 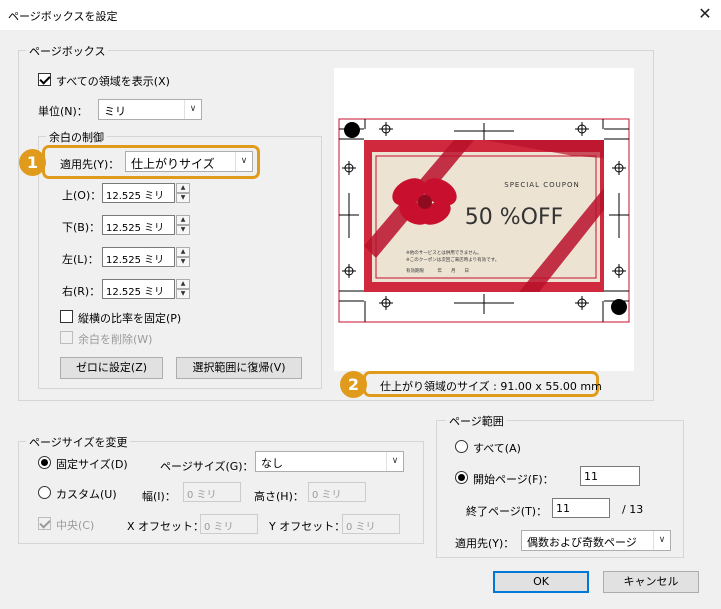 I want to click on left-margin-input: 12.525 ミリ, so click(x=138, y=257).